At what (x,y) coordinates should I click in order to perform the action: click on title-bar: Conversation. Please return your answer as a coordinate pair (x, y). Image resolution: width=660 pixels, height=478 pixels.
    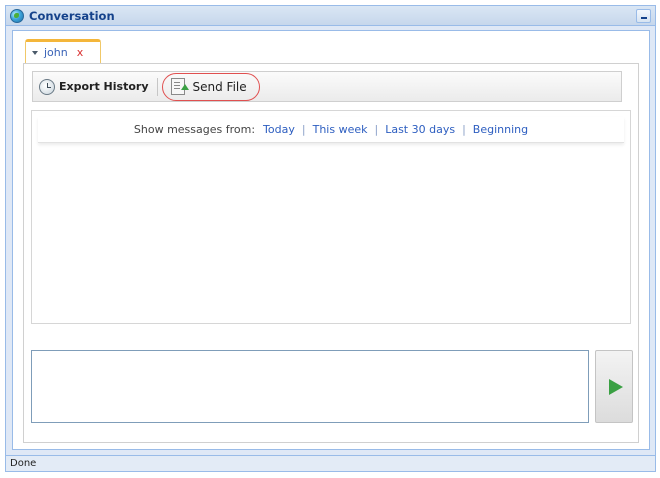
    Looking at the image, I should click on (330, 16).